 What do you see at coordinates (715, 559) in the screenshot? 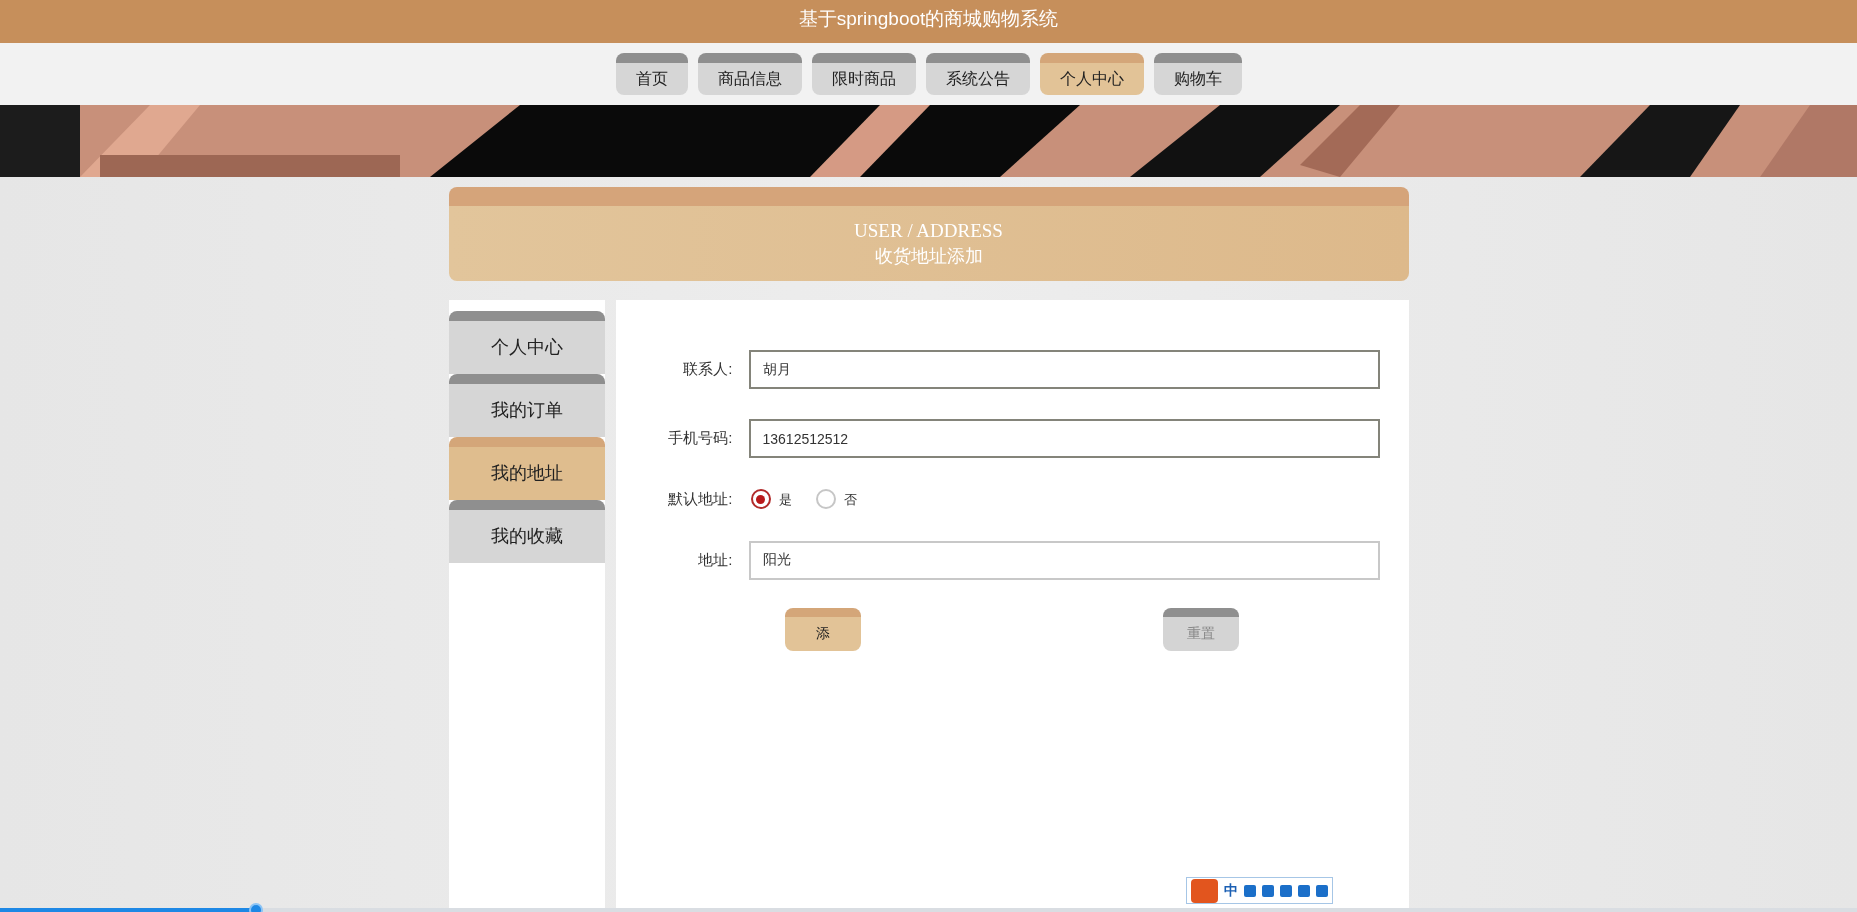
I see `field-label: 地址:` at bounding box center [715, 559].